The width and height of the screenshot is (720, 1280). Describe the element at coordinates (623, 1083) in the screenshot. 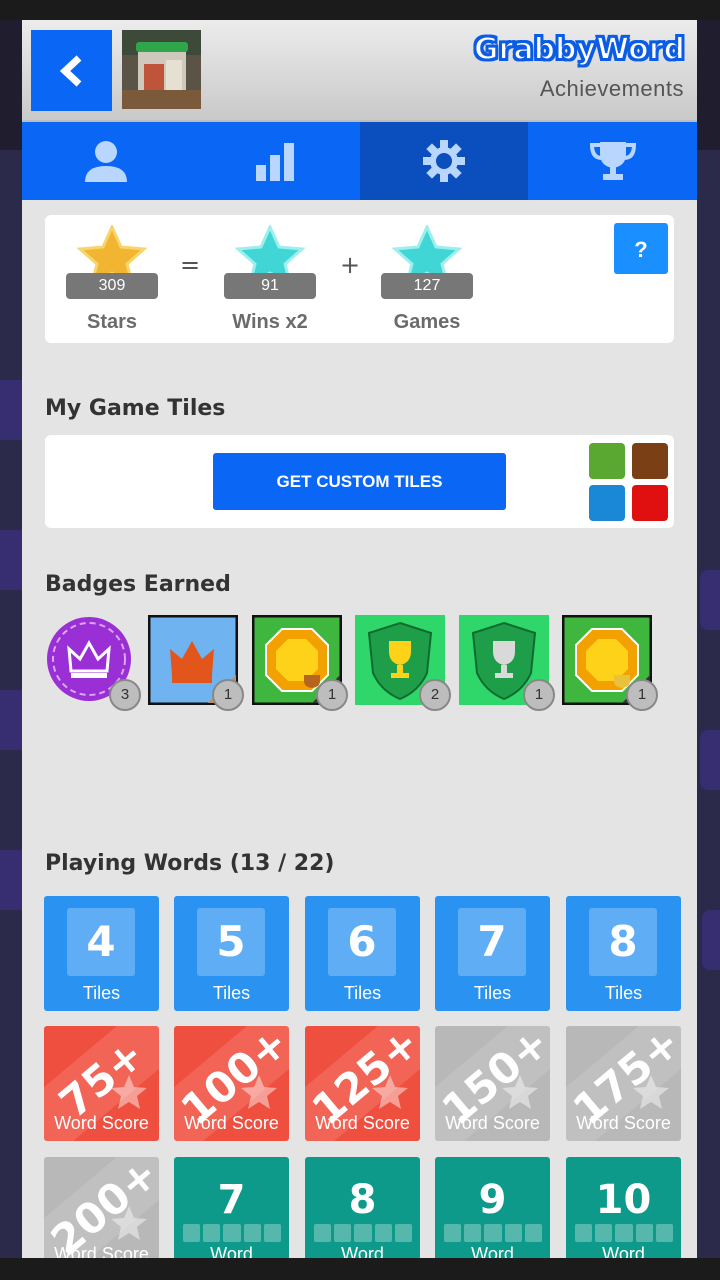

I see `word-score-175: 175+ Word Score` at that location.